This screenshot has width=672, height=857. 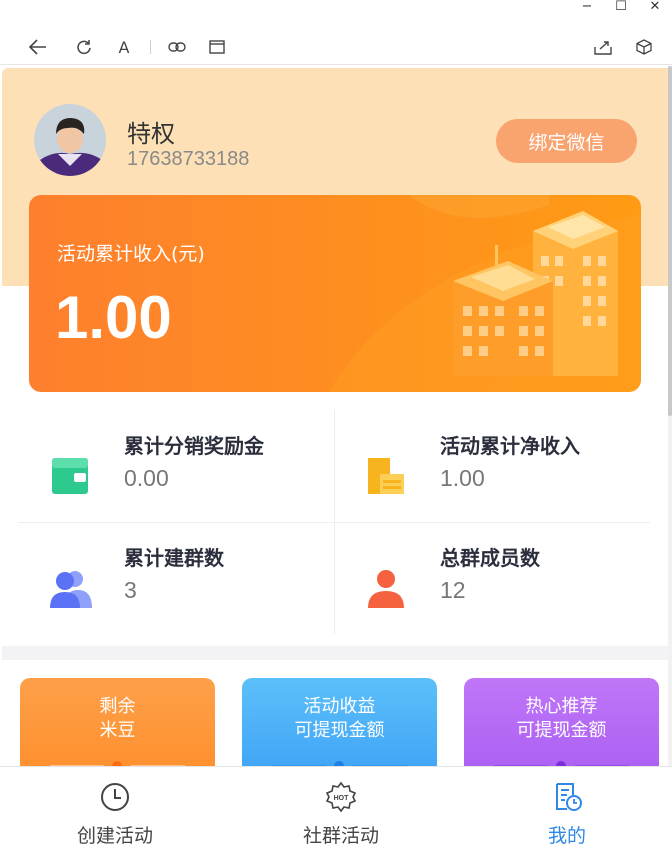 I want to click on stat-distribution-reward: 累计分销奖励金 0.00, so click(x=176, y=466).